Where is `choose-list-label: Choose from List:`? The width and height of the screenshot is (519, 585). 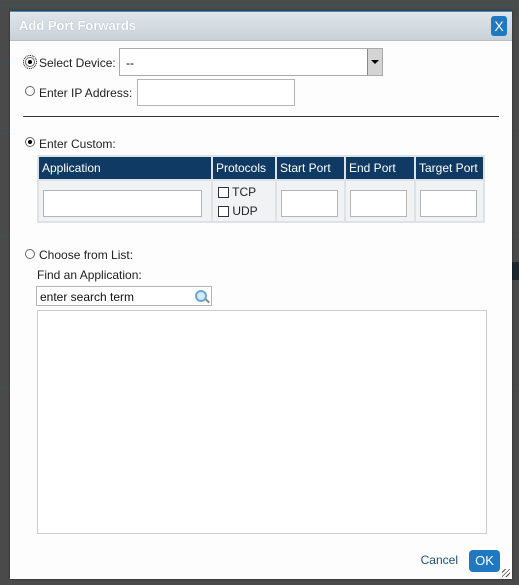 choose-list-label: Choose from List: is located at coordinates (86, 255).